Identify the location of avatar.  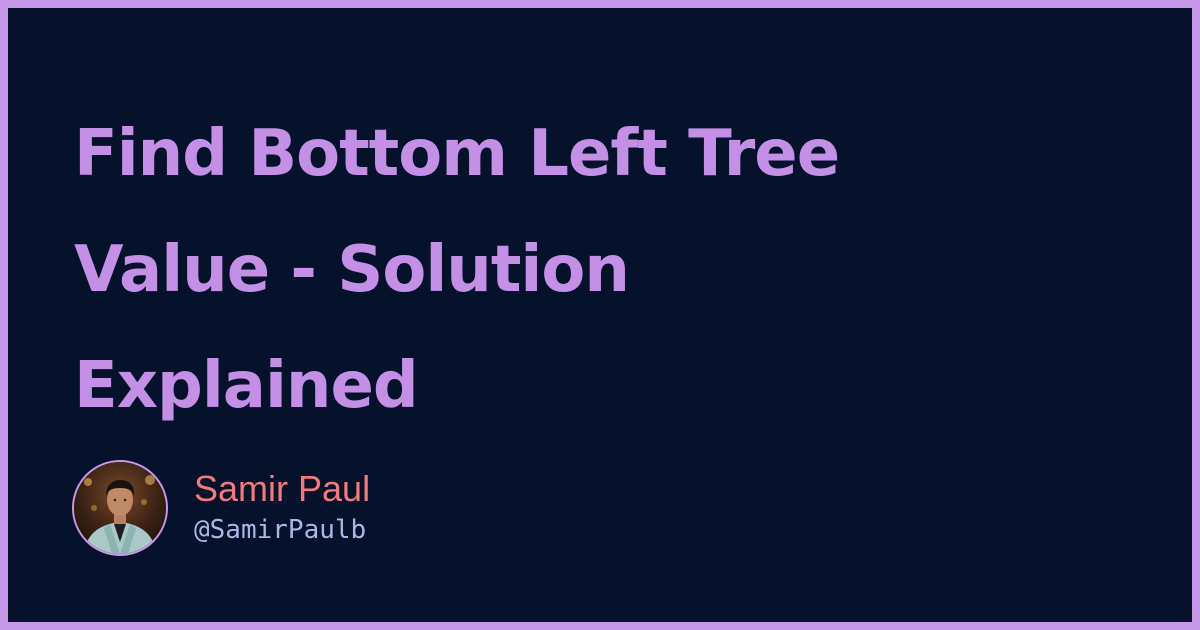
(120, 508).